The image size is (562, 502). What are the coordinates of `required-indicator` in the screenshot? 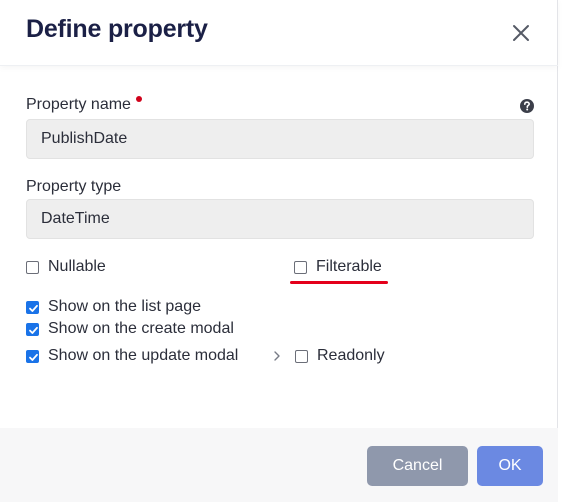 It's located at (138, 99).